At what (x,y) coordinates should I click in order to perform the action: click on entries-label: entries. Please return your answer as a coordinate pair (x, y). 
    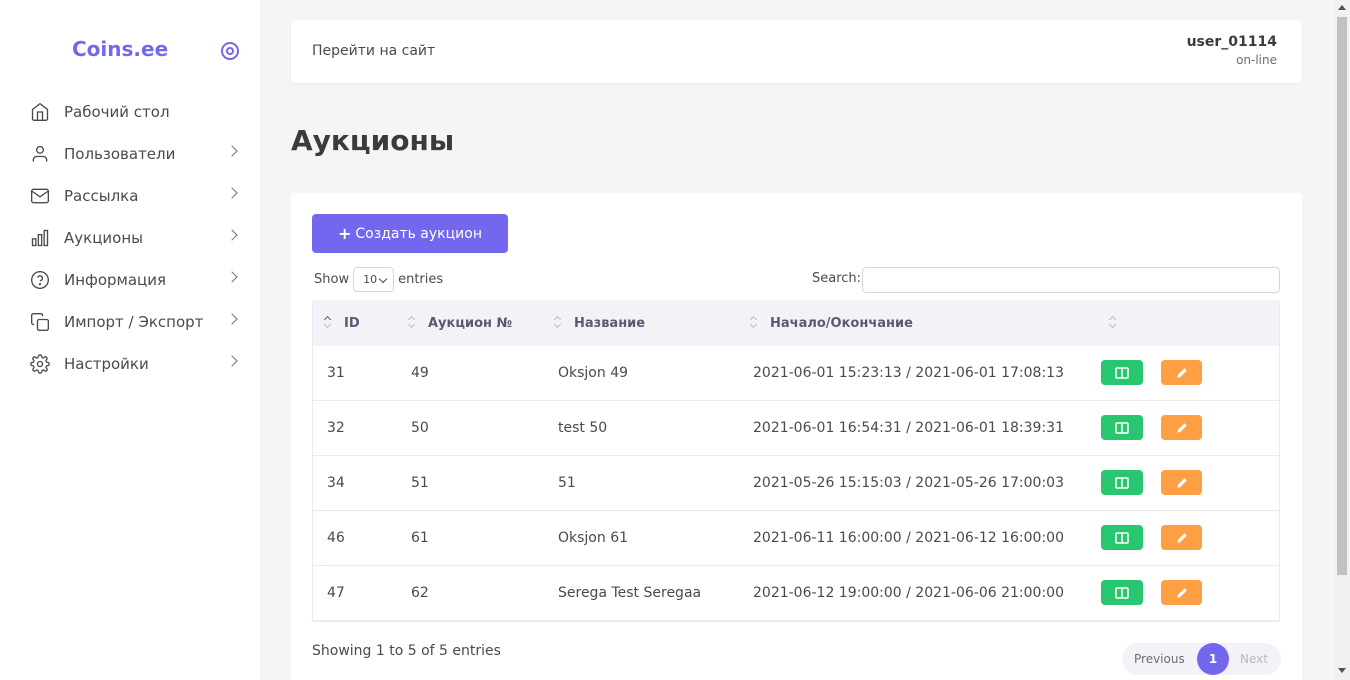
    Looking at the image, I should click on (421, 279).